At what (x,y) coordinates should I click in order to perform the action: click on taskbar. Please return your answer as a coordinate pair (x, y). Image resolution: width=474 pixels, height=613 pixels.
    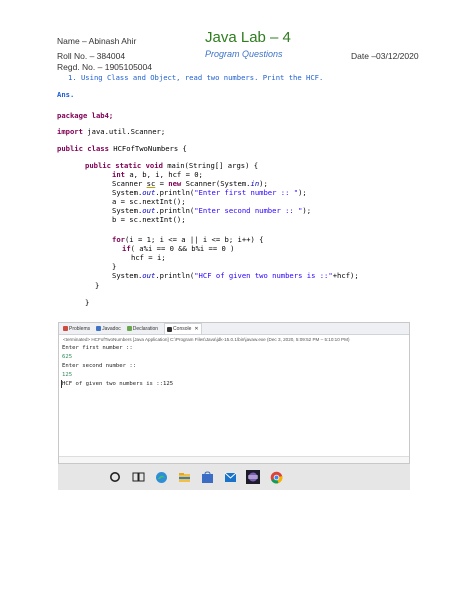
    Looking at the image, I should click on (234, 477).